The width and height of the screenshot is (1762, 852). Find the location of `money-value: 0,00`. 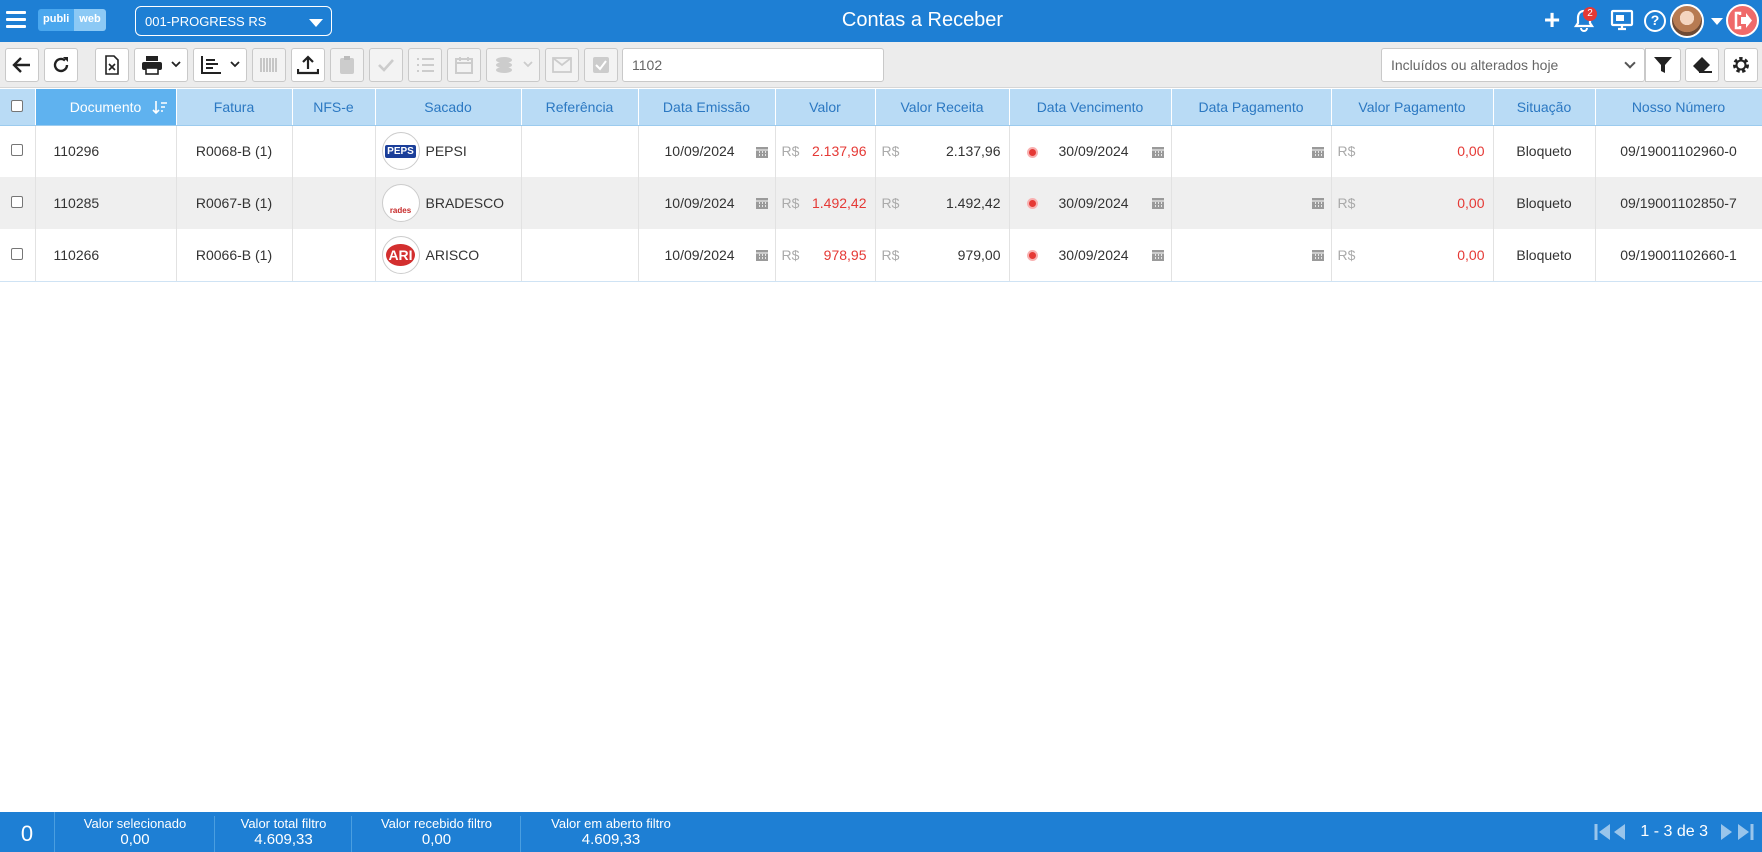

money-value: 0,00 is located at coordinates (1471, 151).